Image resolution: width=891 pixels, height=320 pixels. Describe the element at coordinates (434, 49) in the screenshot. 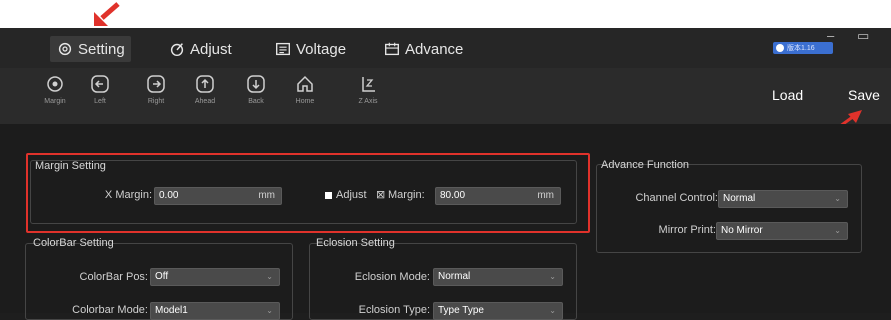

I see `tab-label: Advance` at that location.